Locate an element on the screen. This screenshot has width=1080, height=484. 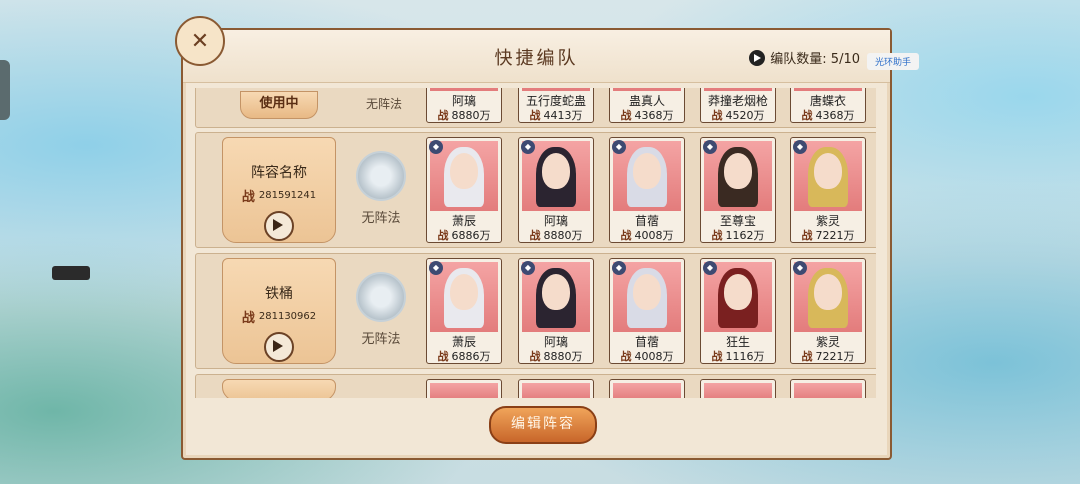
hero-card: ◆ 狂生 战 1116万 is located at coordinates (738, 311).